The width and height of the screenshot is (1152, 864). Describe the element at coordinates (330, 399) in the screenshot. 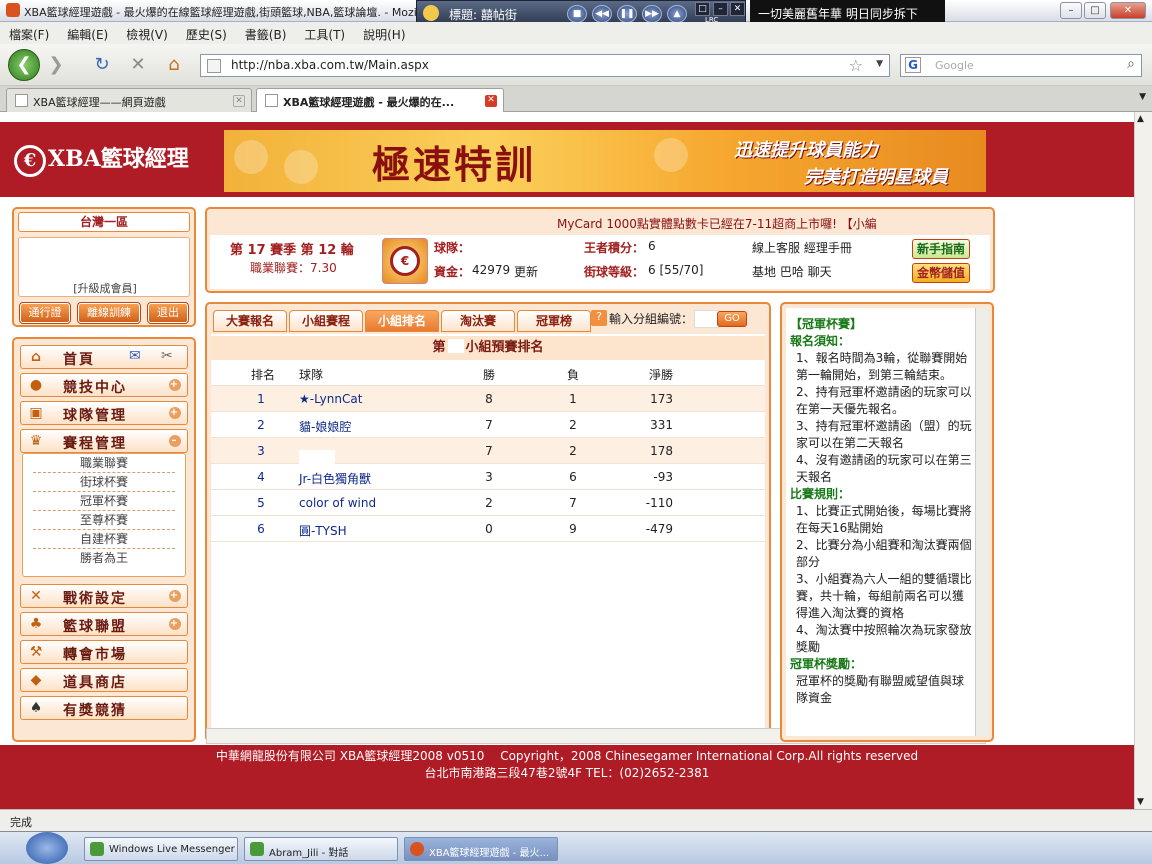

I see `team-link: ★-LynnCat` at that location.